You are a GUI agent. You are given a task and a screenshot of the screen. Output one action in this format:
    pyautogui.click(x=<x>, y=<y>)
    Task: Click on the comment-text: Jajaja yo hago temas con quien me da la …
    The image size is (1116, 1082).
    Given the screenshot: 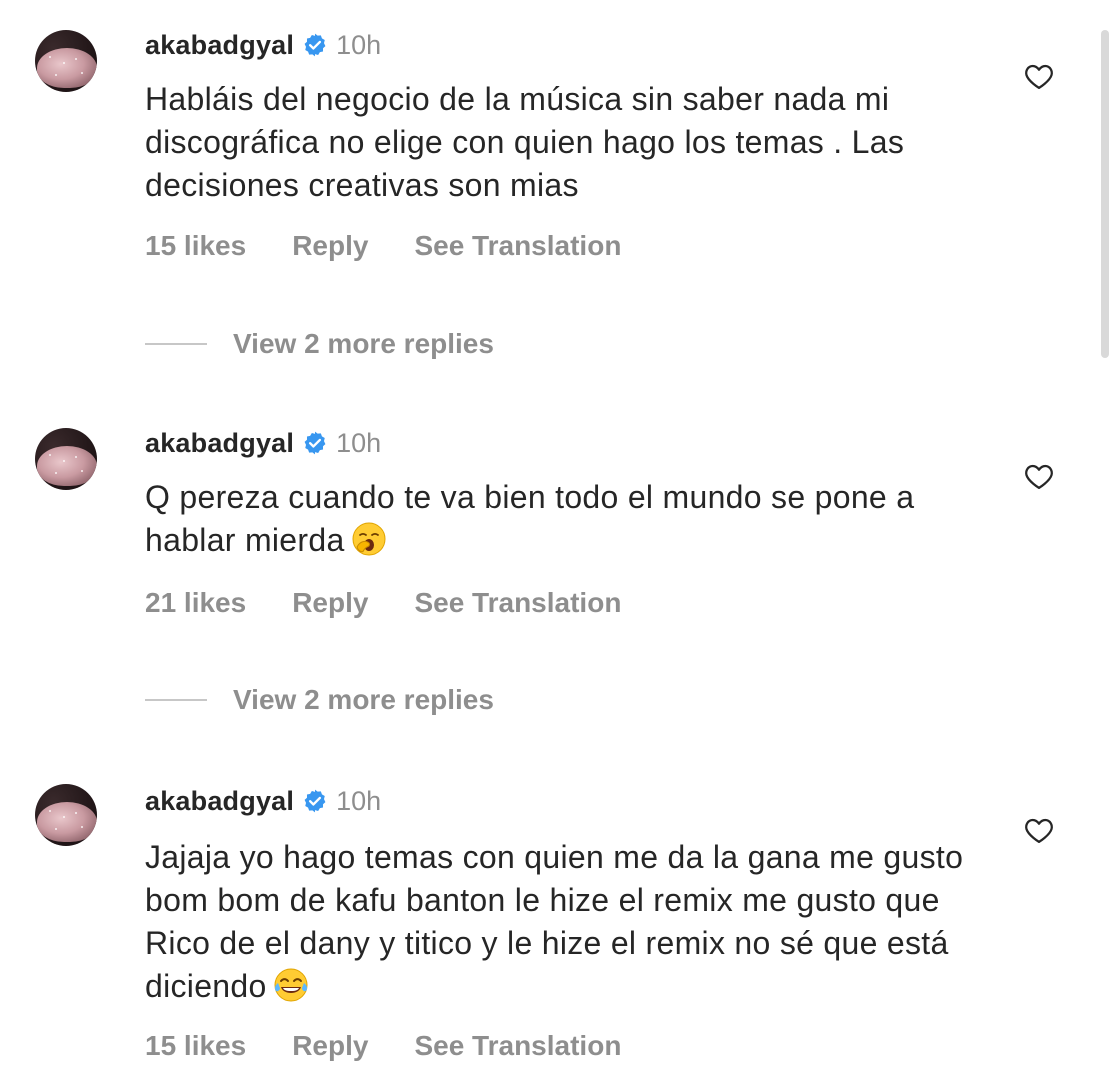 What is the action you would take?
    pyautogui.click(x=560, y=922)
    